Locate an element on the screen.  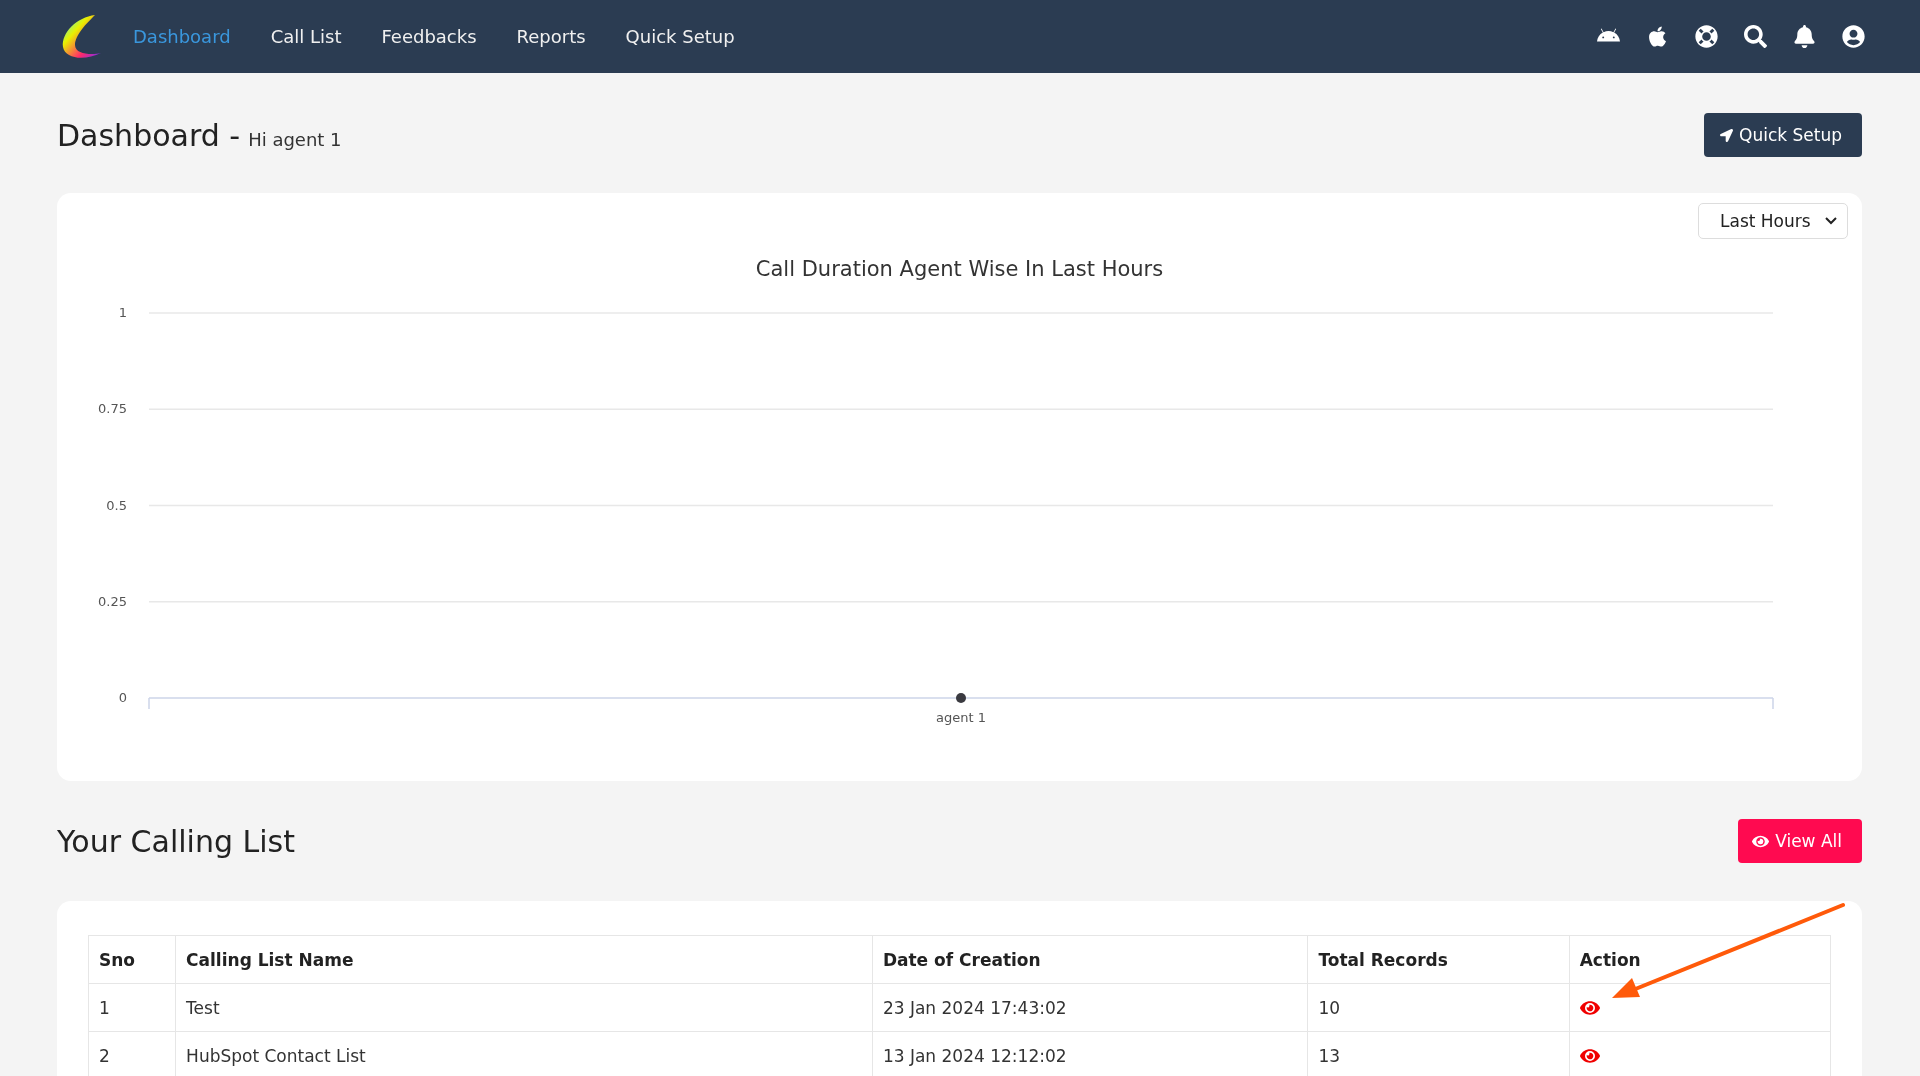
y-tick-label: 1 is located at coordinates (122, 312).